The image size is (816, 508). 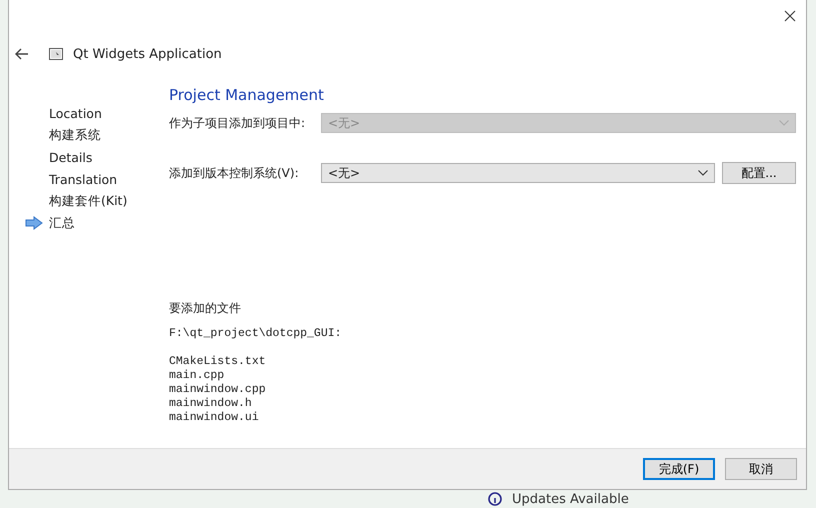 I want to click on wizard-step: Translation, so click(x=89, y=179).